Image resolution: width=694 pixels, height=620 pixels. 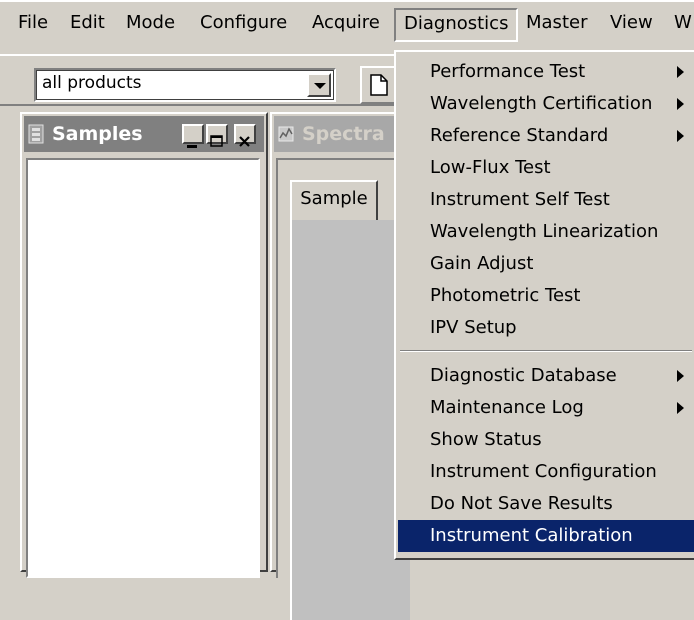 I want to click on menu-item-reference-standard: Reference Standard, so click(x=546, y=136).